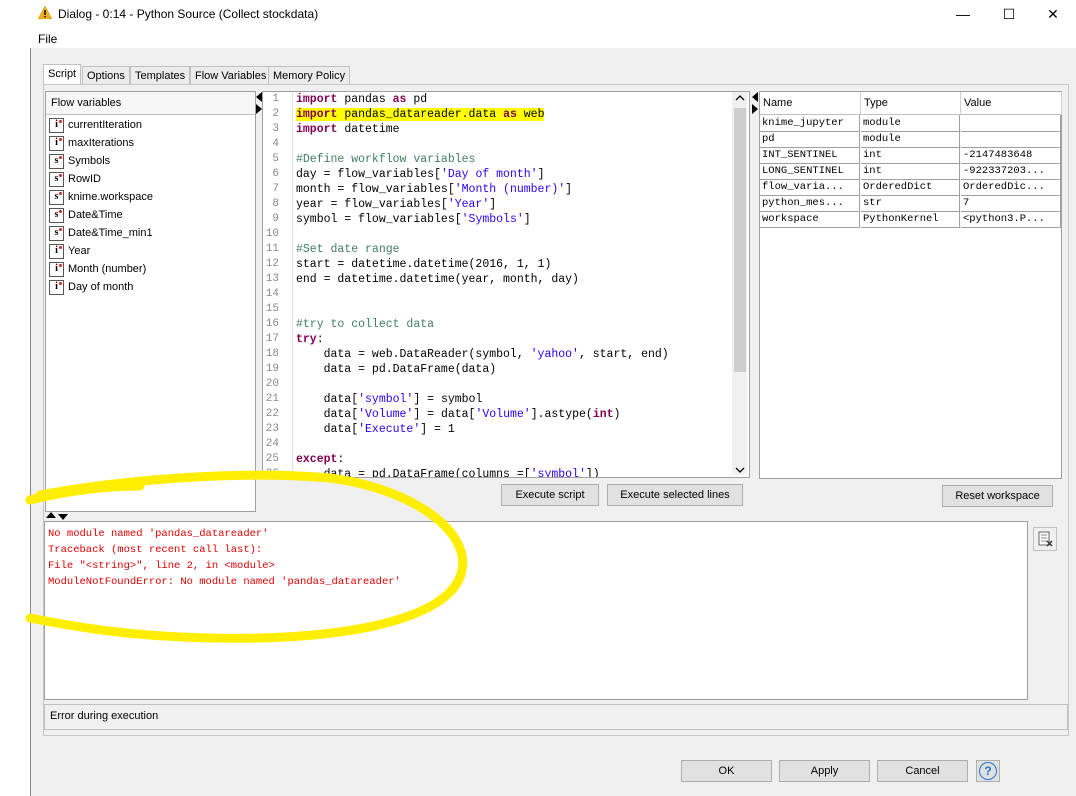  What do you see at coordinates (149, 287) in the screenshot?
I see `flow-variable-item: i Day of month` at bounding box center [149, 287].